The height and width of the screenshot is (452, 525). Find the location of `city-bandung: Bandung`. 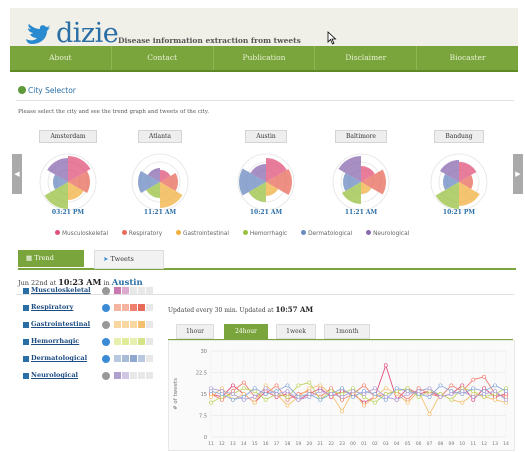

city-bandung: Bandung is located at coordinates (459, 136).